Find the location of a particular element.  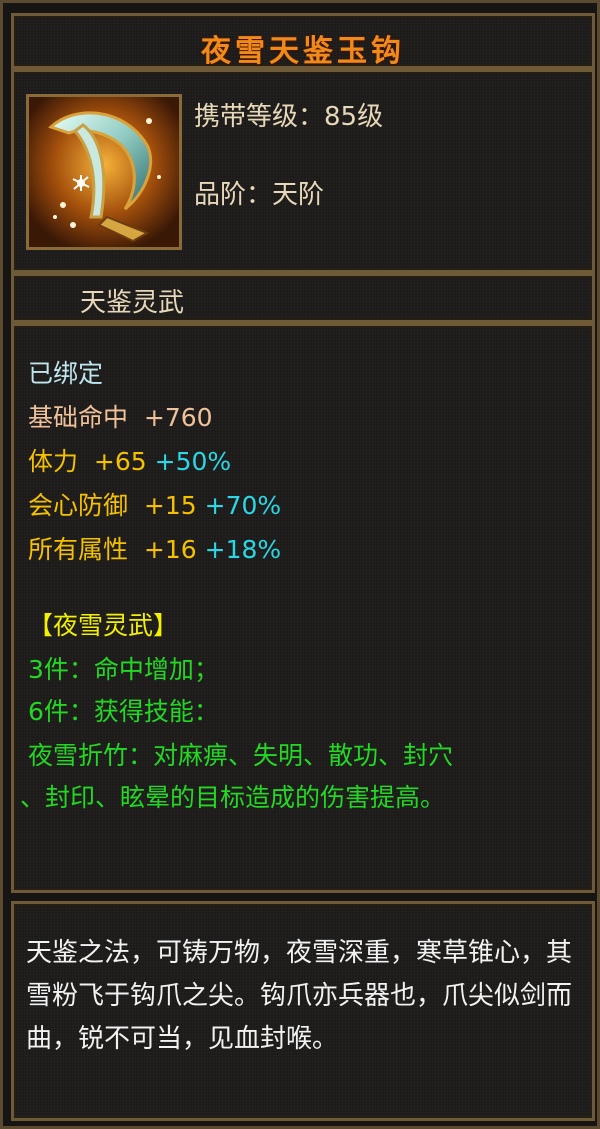

stat-bonus: +70% is located at coordinates (243, 505).